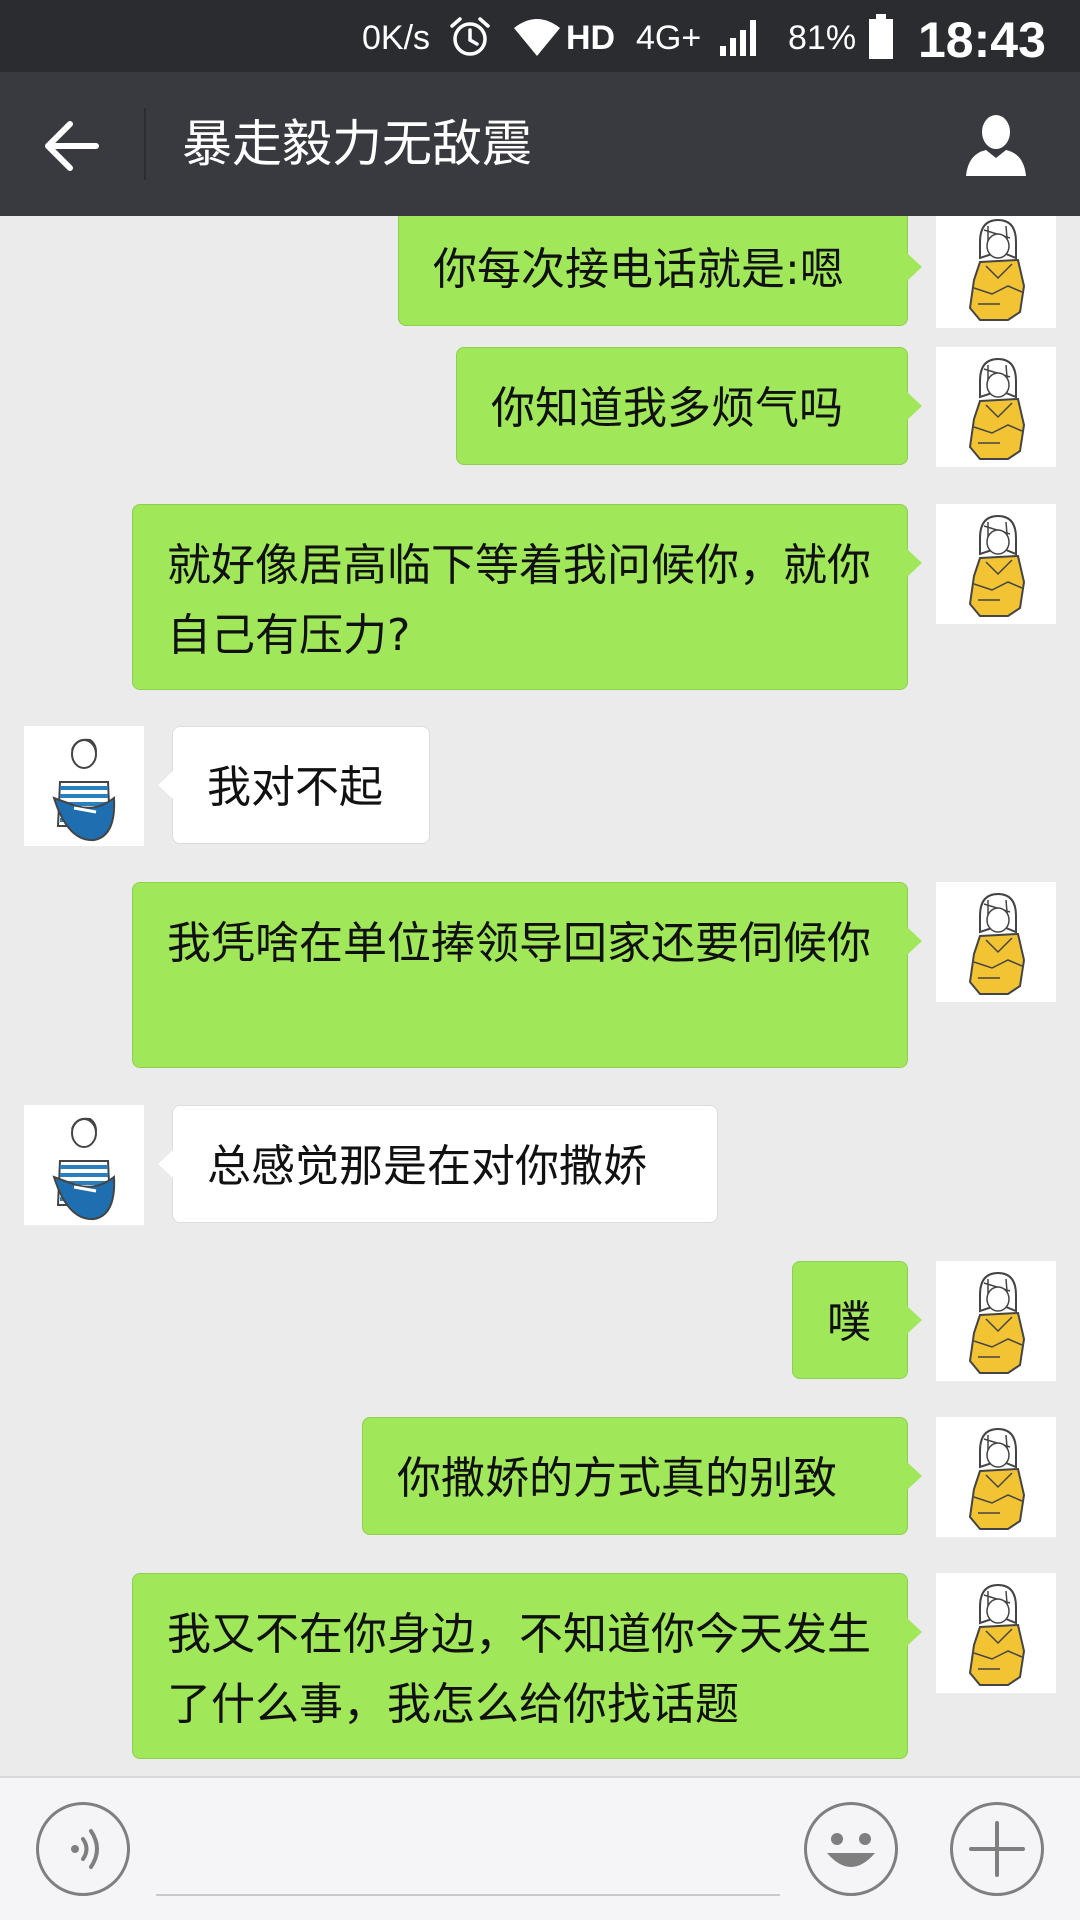 The image size is (1080, 1920). Describe the element at coordinates (881, 37) in the screenshot. I see `battery-icon` at that location.